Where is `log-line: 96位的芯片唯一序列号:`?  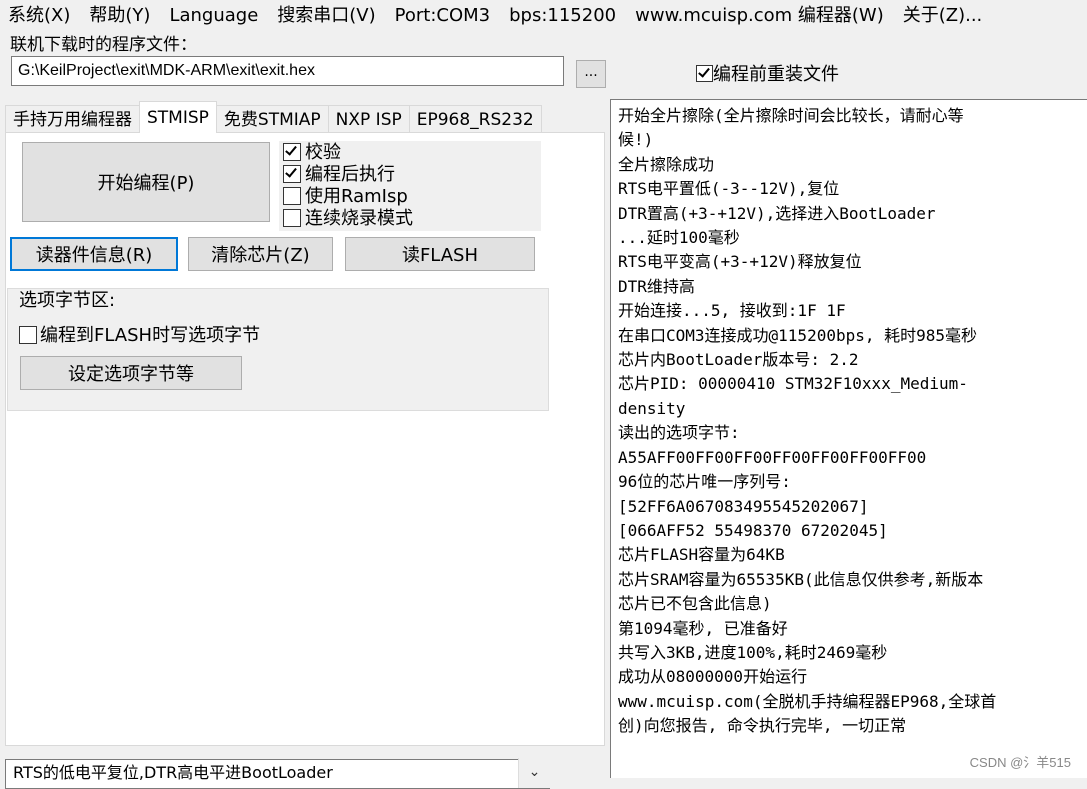
log-line: 96位的芯片唯一序列号: is located at coordinates (704, 482).